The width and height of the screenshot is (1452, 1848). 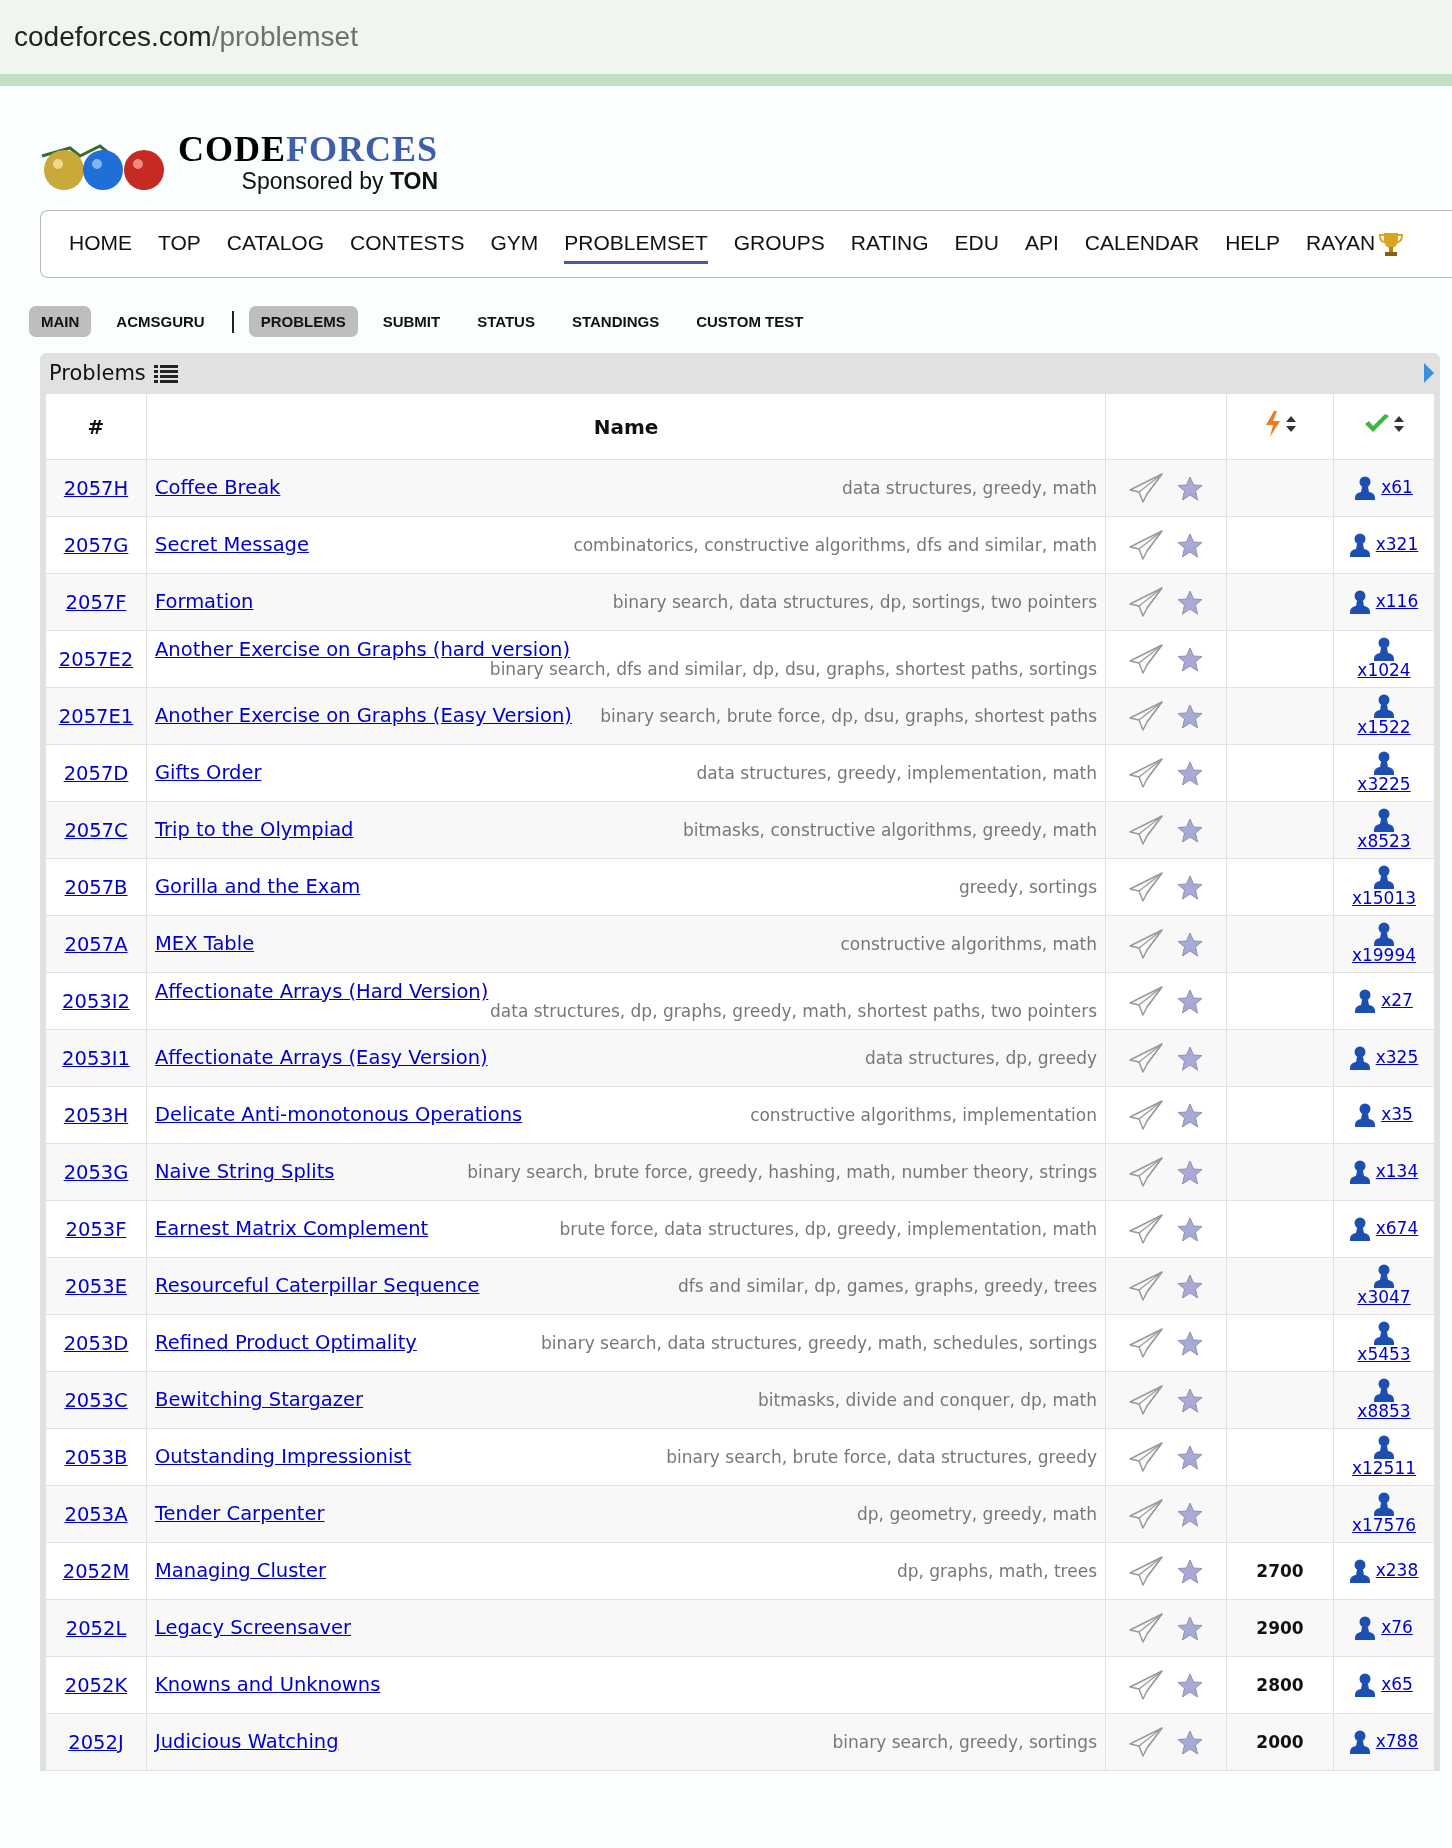 What do you see at coordinates (363, 649) in the screenshot?
I see `problem-name-link: Another Exercise on Graphs (hard version)` at bounding box center [363, 649].